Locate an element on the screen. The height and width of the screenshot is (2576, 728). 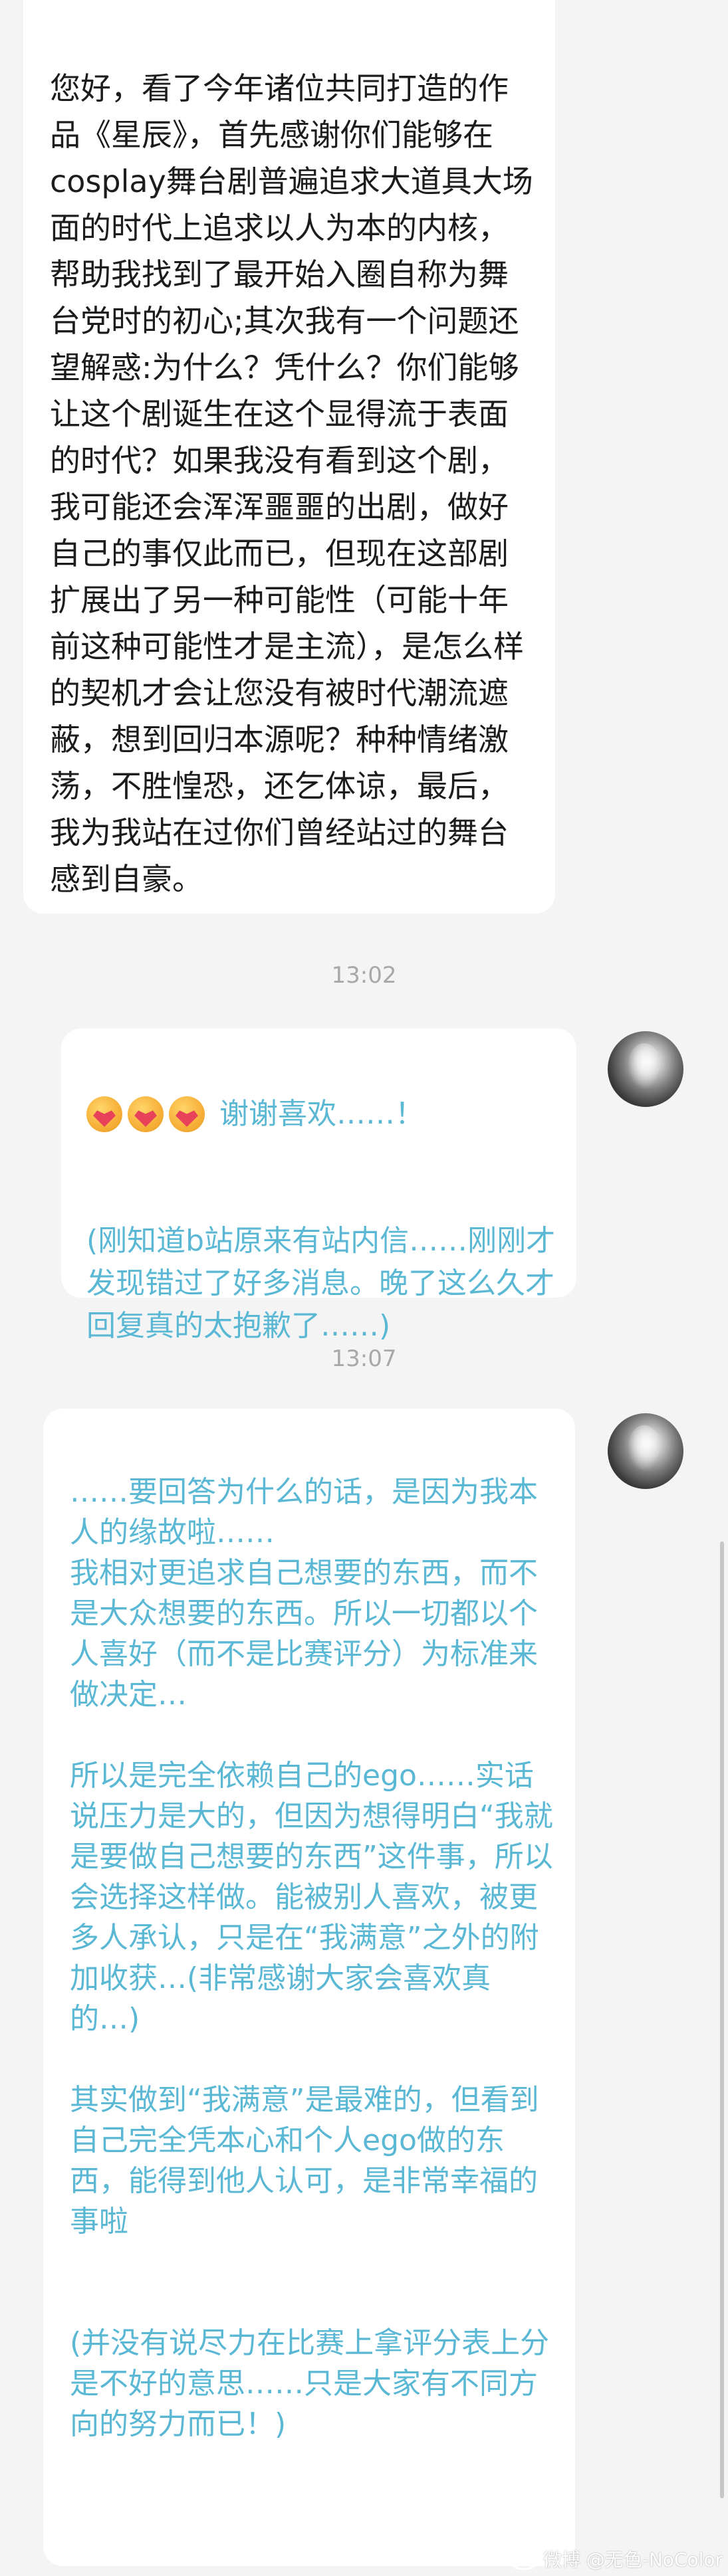
watermark-text: 微博 @无色-NoColor is located at coordinates (633, 2560).